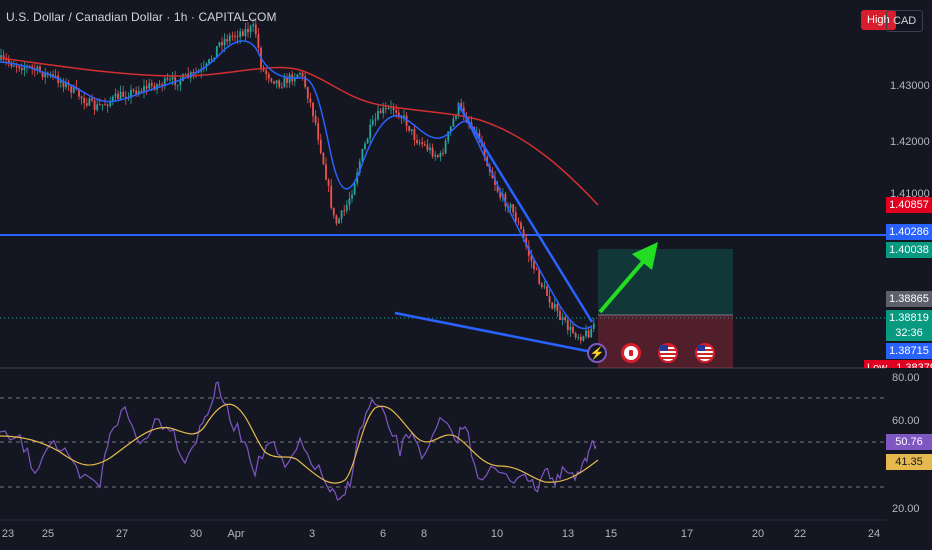 The image size is (932, 550). I want to click on date-tick: 13, so click(568, 534).